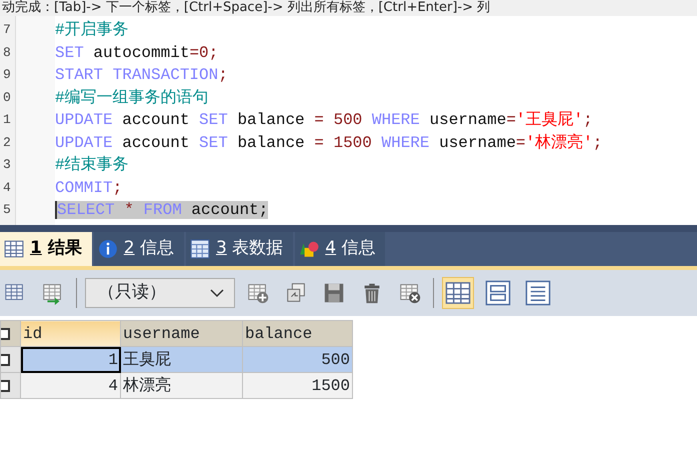  I want to click on form-icon, so click(498, 293).